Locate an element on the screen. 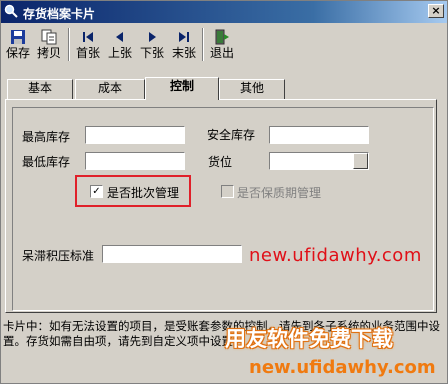 The image size is (448, 384). stagnant-standard-label: 呆滞积压标准 is located at coordinates (58, 256).